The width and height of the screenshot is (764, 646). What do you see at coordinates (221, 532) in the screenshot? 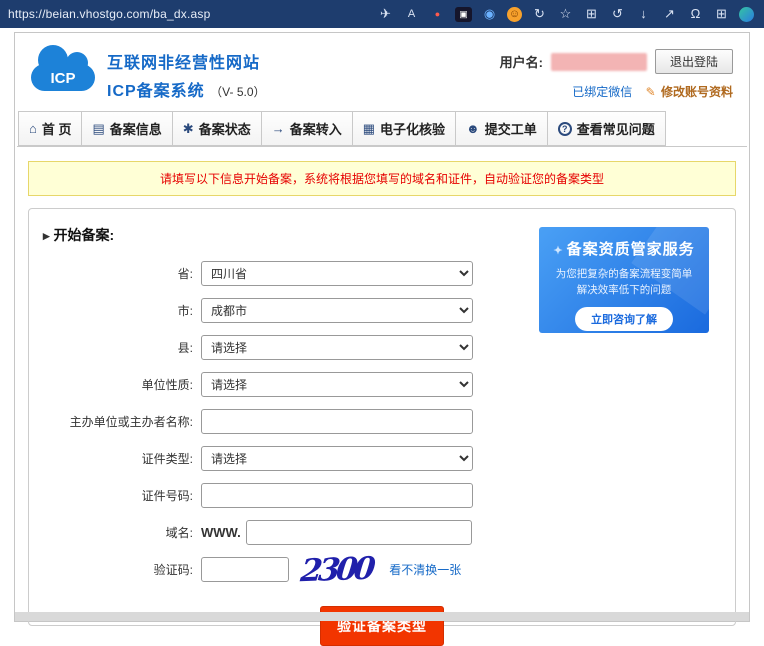
I see `www-prefix: WWW.` at bounding box center [221, 532].